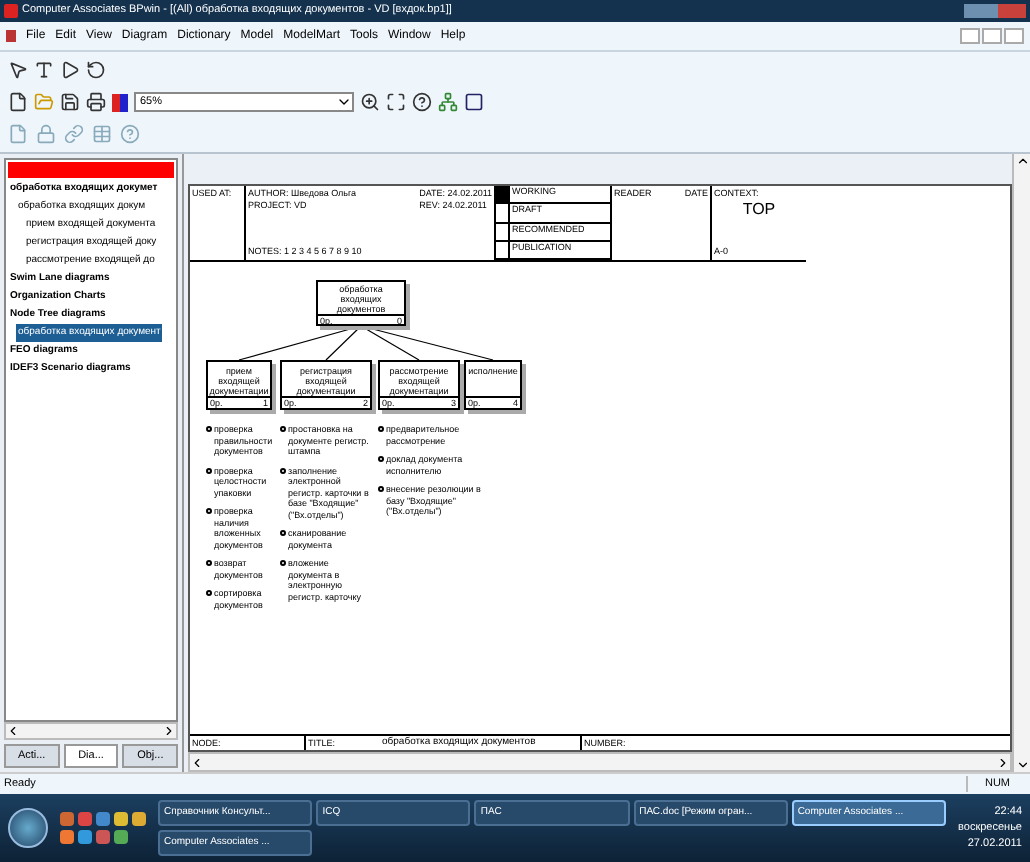 This screenshot has width=1030, height=862. What do you see at coordinates (74, 134) in the screenshot?
I see `link-icon` at bounding box center [74, 134].